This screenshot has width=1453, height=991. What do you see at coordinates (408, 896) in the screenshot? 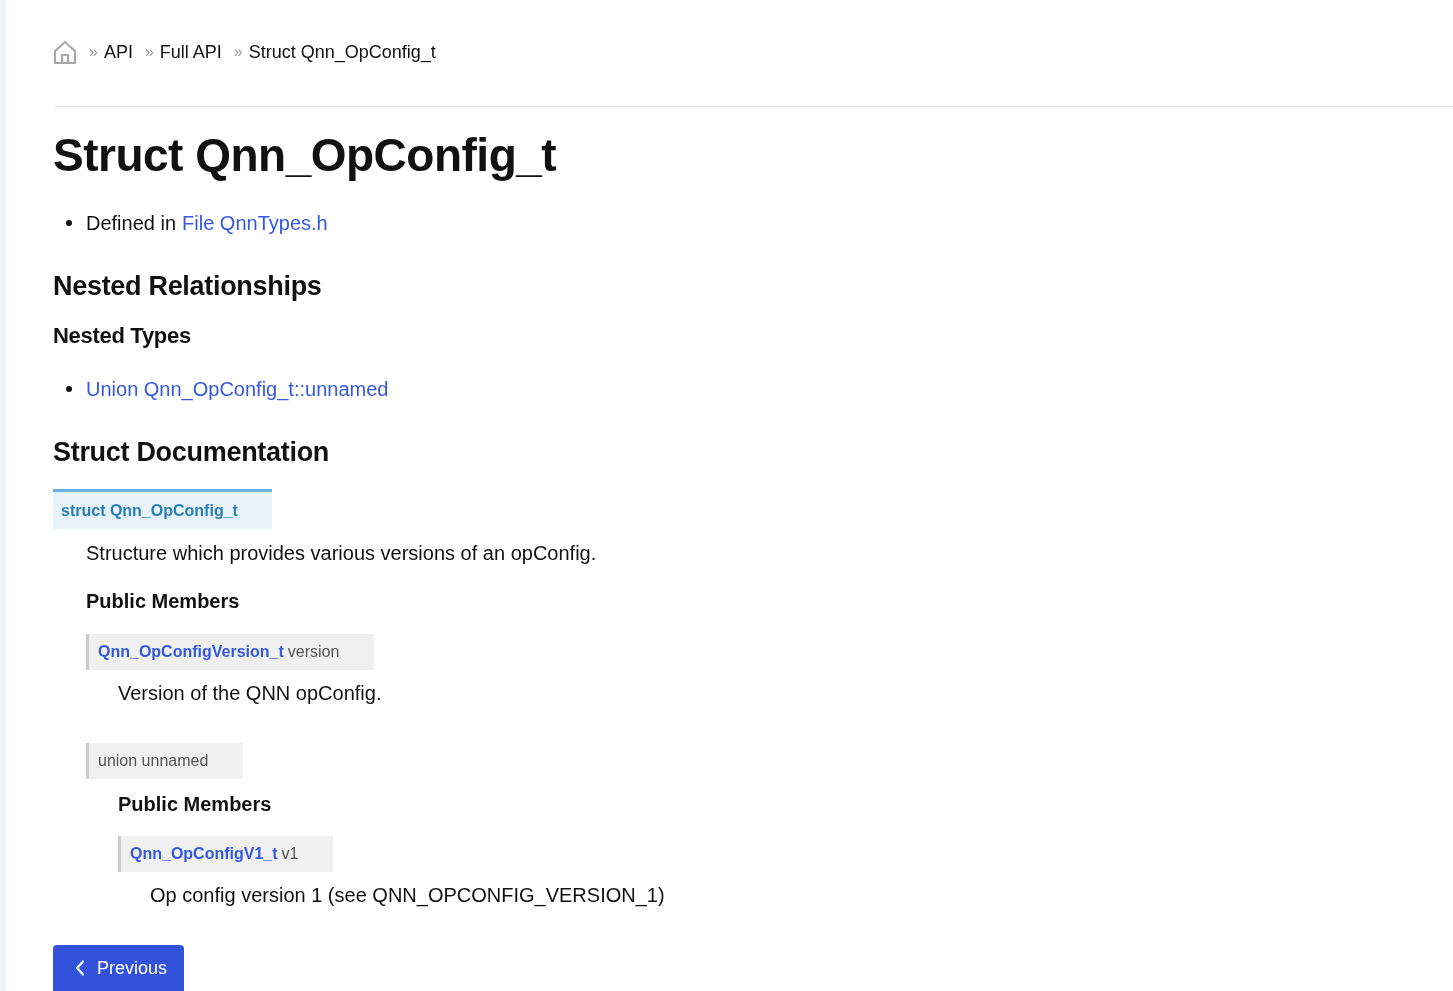
I see `member-description: Op config version 1 (see QNN_OPCONFIG_VERSION_1)` at bounding box center [408, 896].